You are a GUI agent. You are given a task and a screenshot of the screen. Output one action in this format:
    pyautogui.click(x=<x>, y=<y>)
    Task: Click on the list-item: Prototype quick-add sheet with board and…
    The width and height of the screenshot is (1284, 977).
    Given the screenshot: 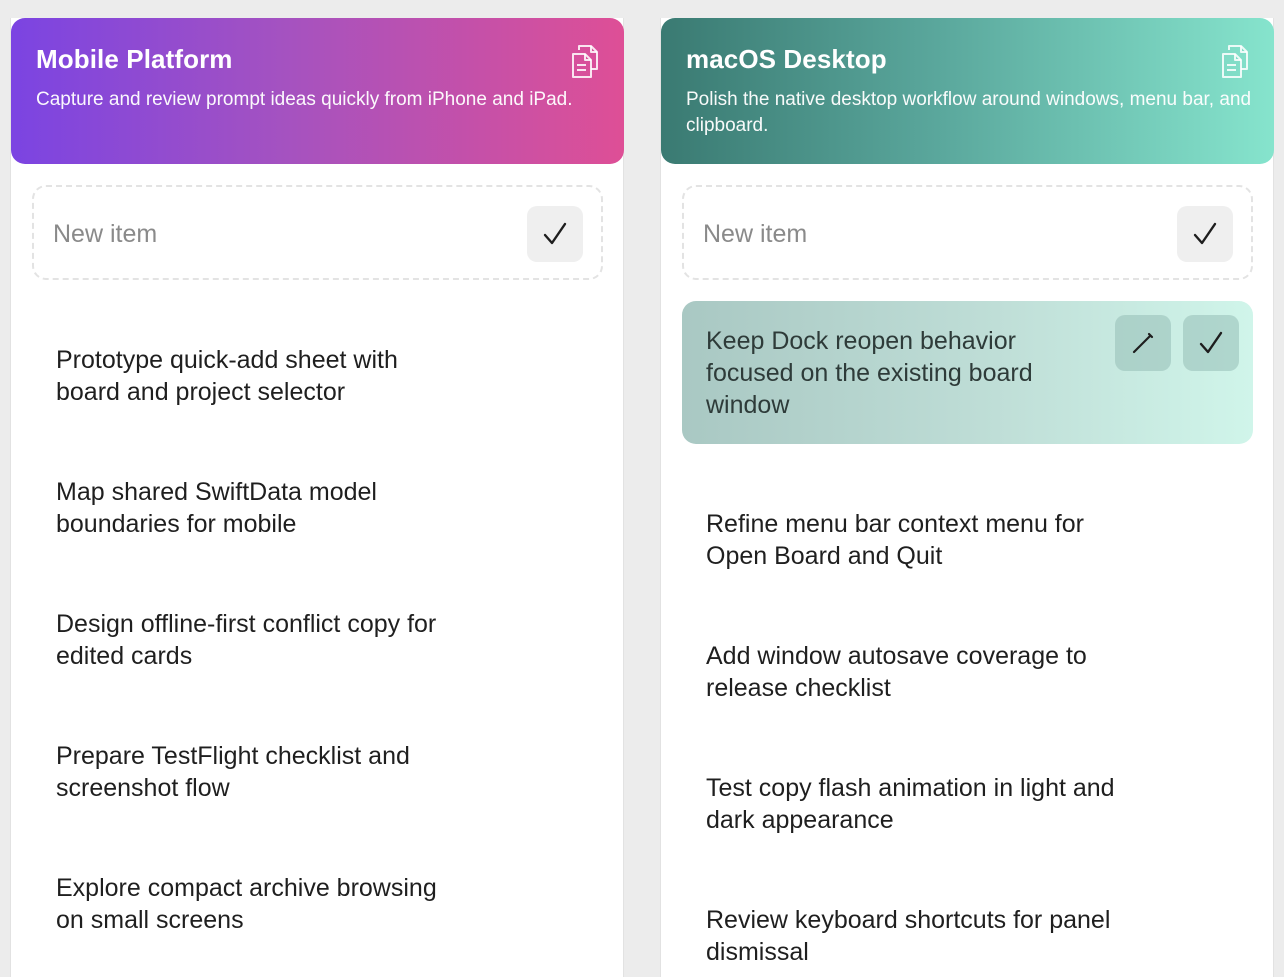 What is the action you would take?
    pyautogui.click(x=317, y=376)
    